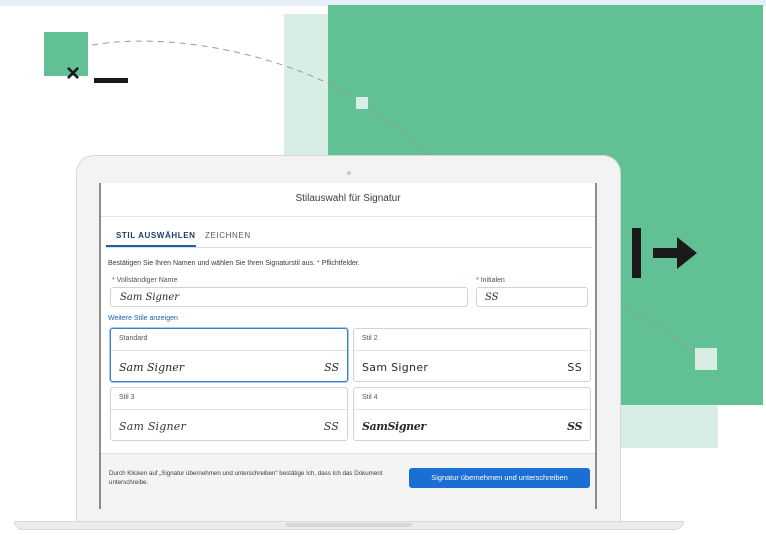 The width and height of the screenshot is (766, 535). Describe the element at coordinates (675, 253) in the screenshot. I see `arrow-right-icon` at that location.